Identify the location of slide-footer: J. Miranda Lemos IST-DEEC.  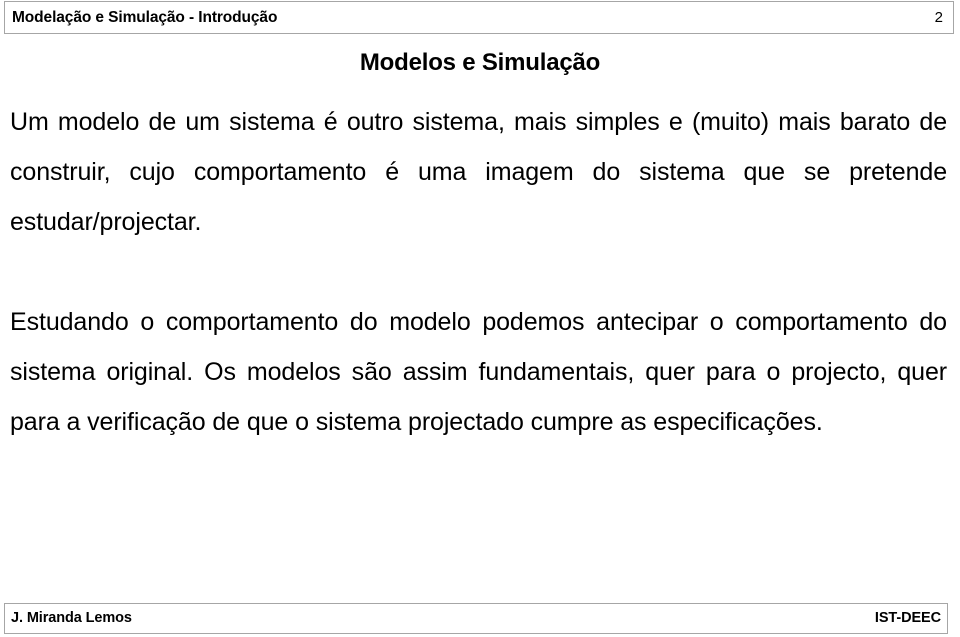
(476, 618).